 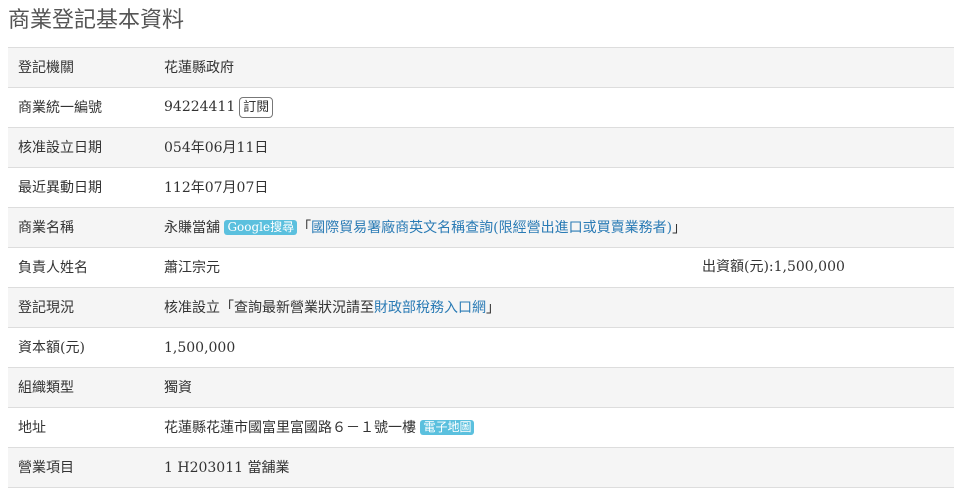 What do you see at coordinates (81, 347) in the screenshot?
I see `row-label: 資本額(元)` at bounding box center [81, 347].